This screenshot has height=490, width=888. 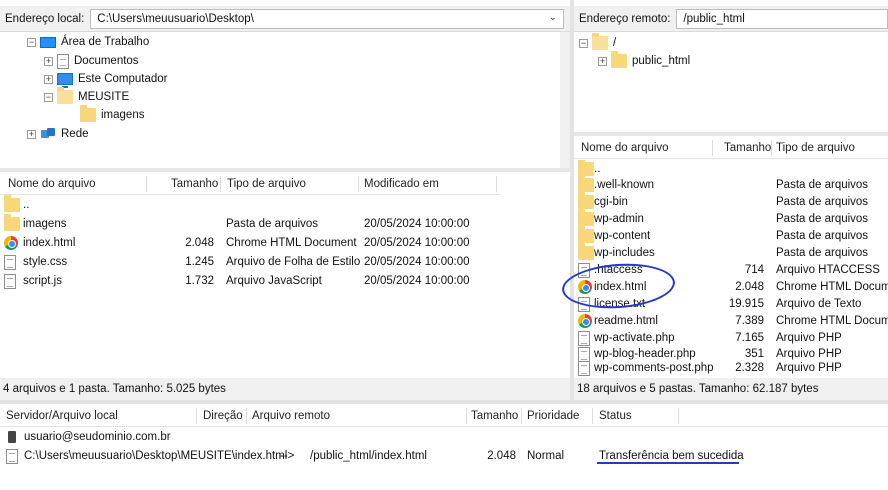 I want to click on list-item: readme.html 7.389 Chrome HTML Document, so click(x=733, y=321).